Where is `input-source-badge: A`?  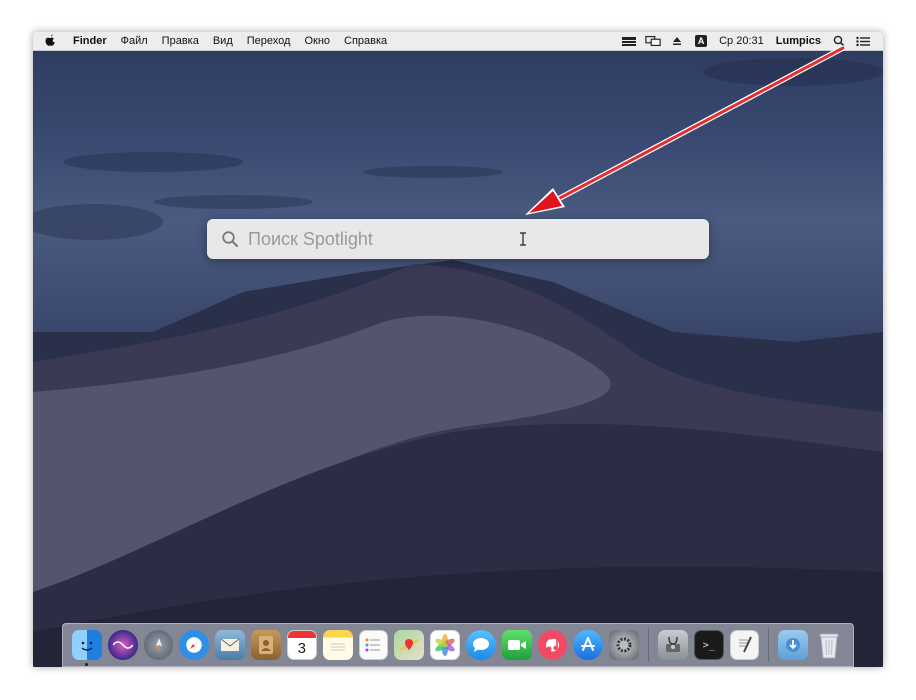 input-source-badge: A is located at coordinates (701, 41).